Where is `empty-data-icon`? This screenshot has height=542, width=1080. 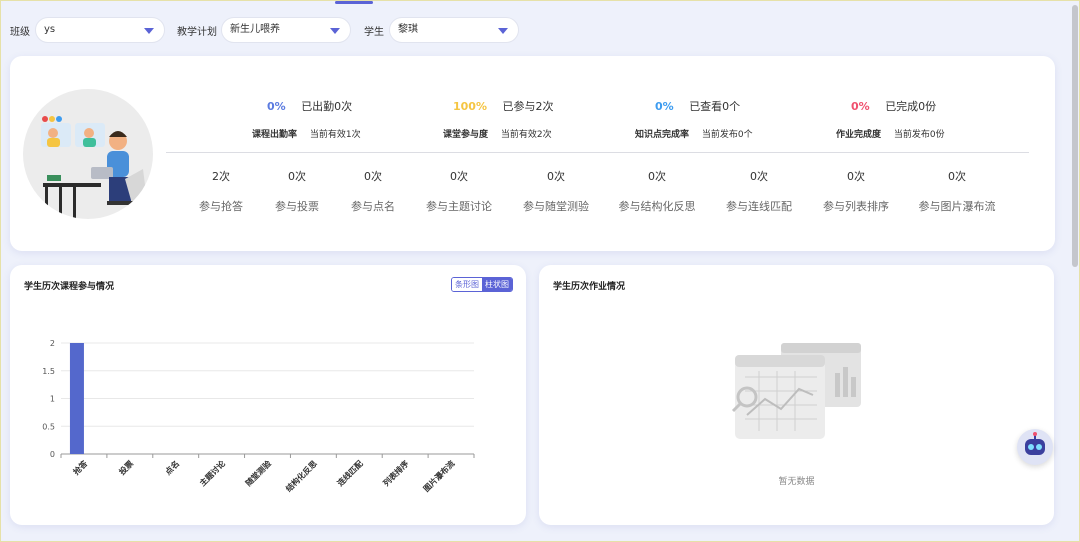 empty-data-icon is located at coordinates (796, 391).